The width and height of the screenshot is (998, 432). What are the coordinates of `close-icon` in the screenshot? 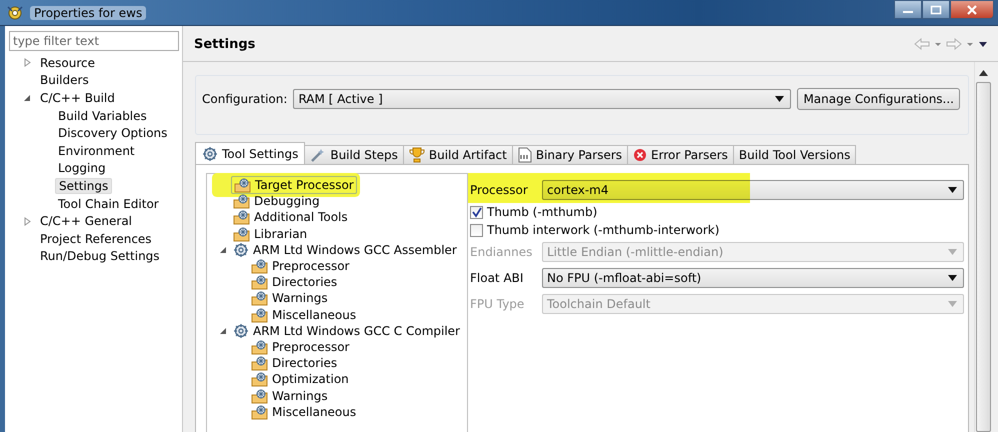 It's located at (972, 9).